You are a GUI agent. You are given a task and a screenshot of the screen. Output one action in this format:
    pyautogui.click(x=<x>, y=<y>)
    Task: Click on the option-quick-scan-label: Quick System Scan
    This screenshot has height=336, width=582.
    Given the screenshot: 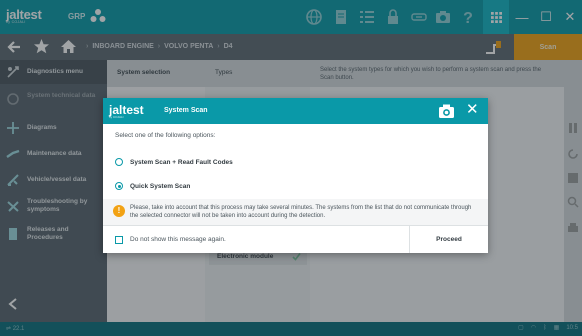 What is the action you would take?
    pyautogui.click(x=160, y=186)
    